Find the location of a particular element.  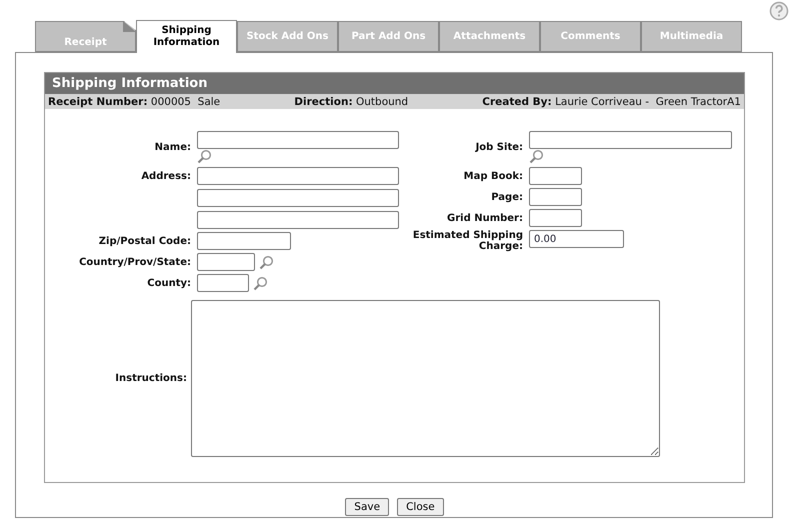

field-label: Name: is located at coordinates (172, 147).